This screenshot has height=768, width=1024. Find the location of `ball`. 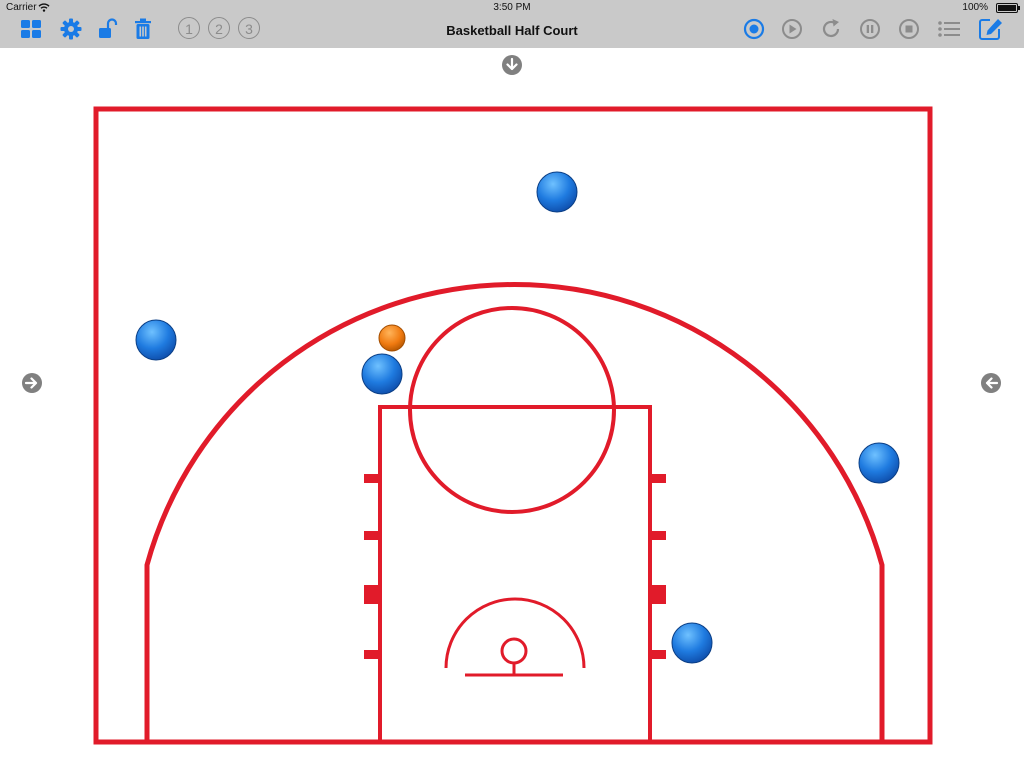

ball is located at coordinates (392, 338).